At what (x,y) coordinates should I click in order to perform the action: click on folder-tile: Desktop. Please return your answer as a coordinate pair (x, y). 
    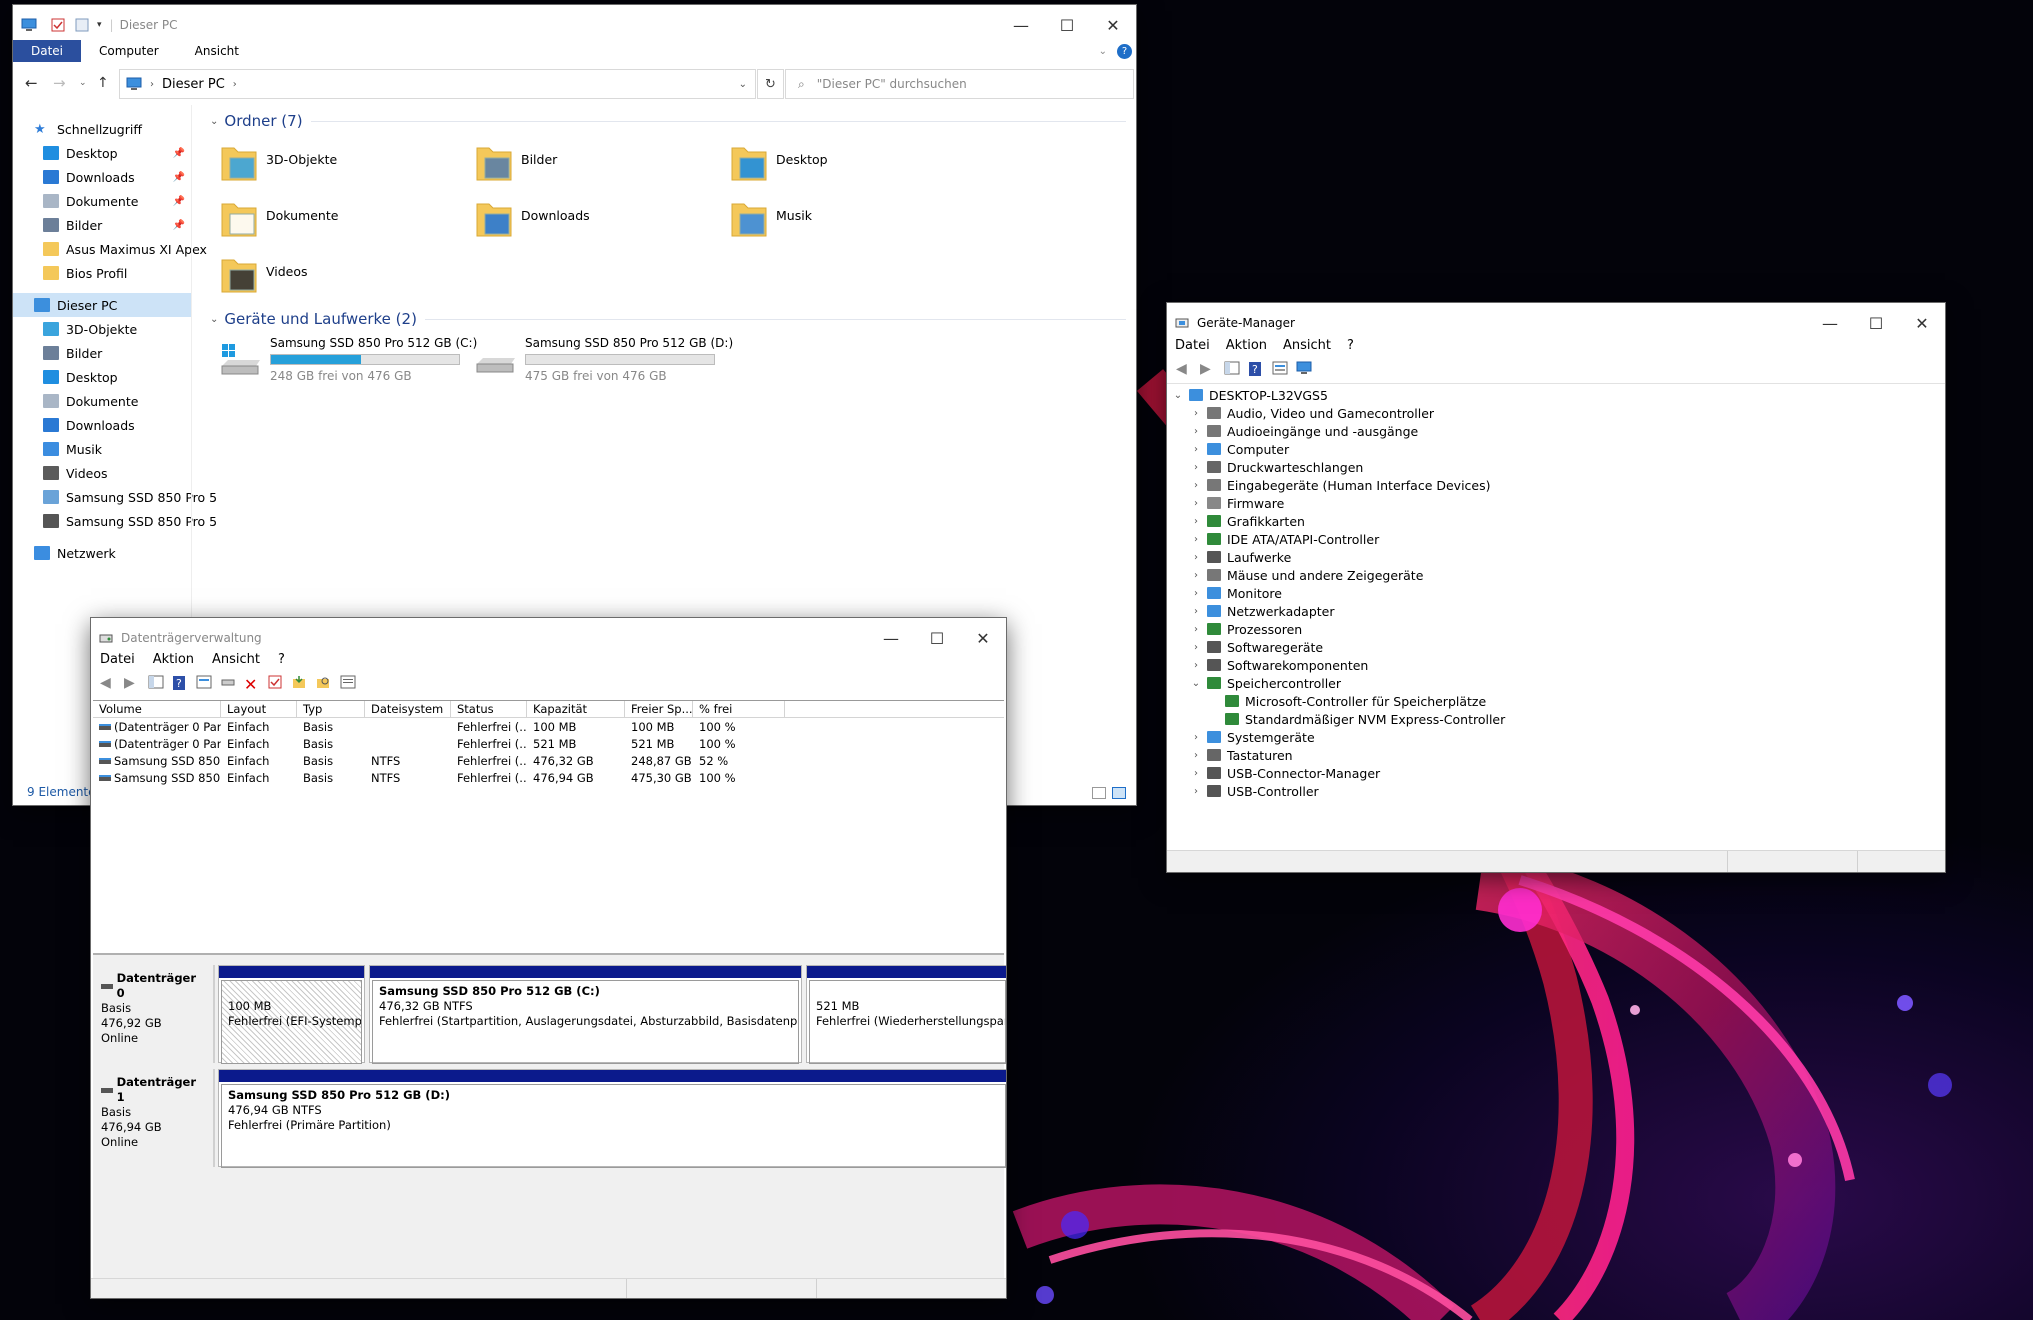
    Looking at the image, I should click on (779, 161).